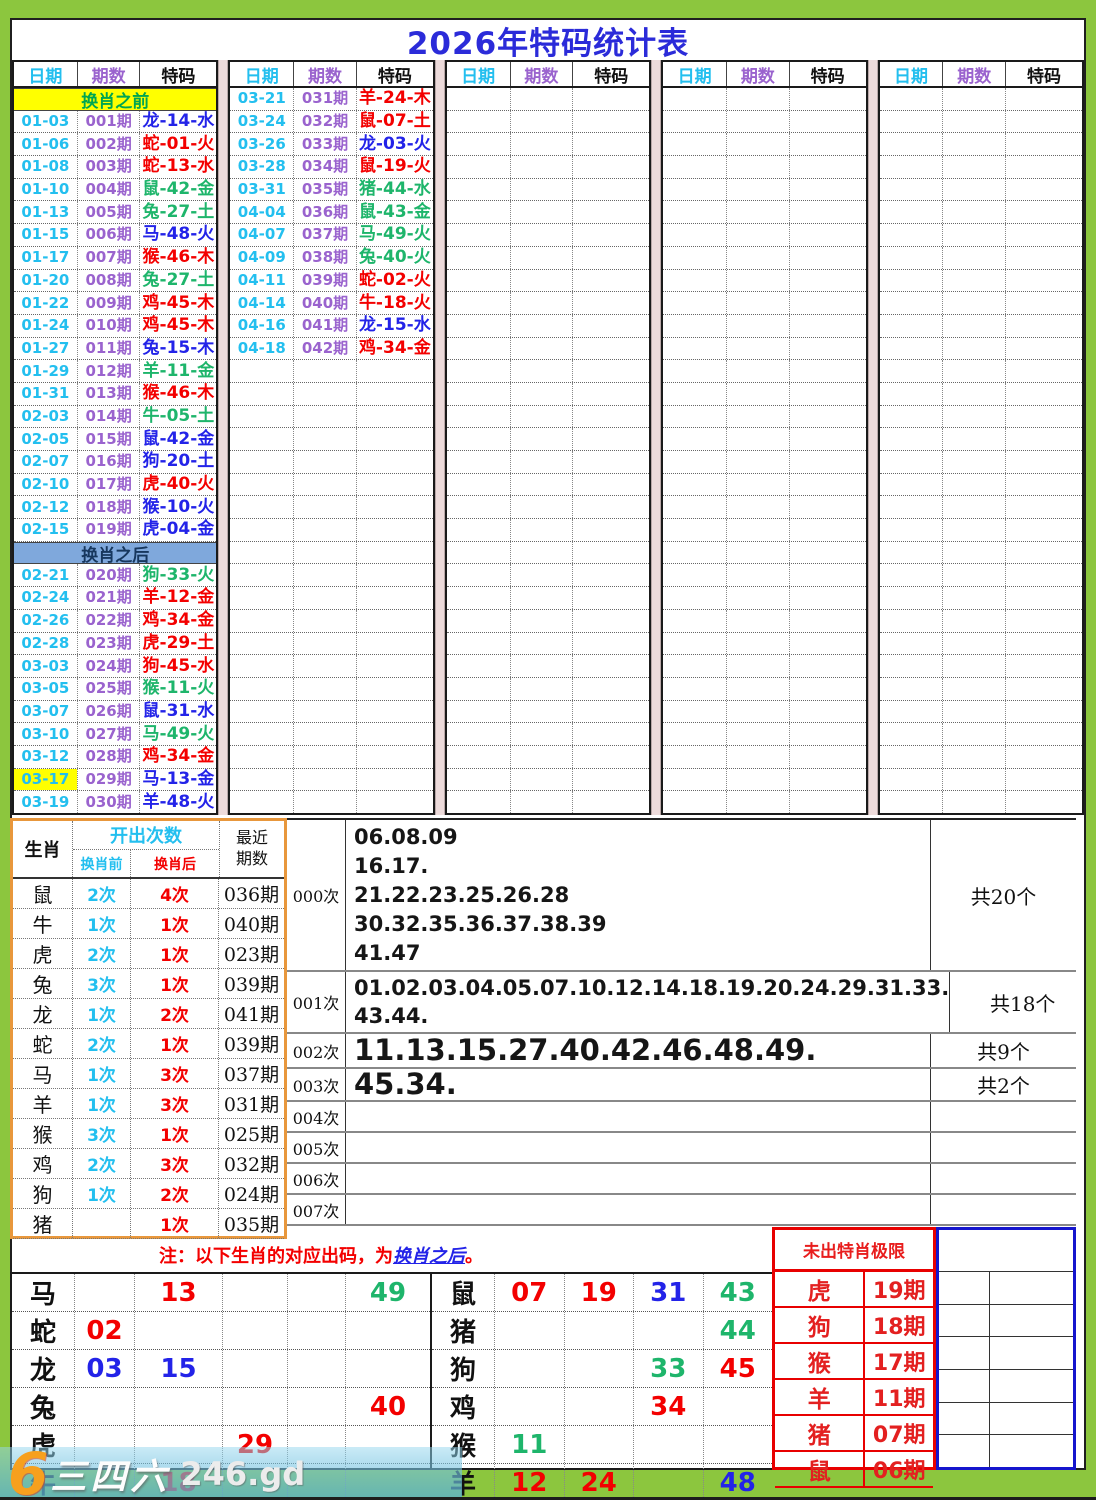  Describe the element at coordinates (827, 74) in the screenshot. I see `code-column-header: 特码` at that location.